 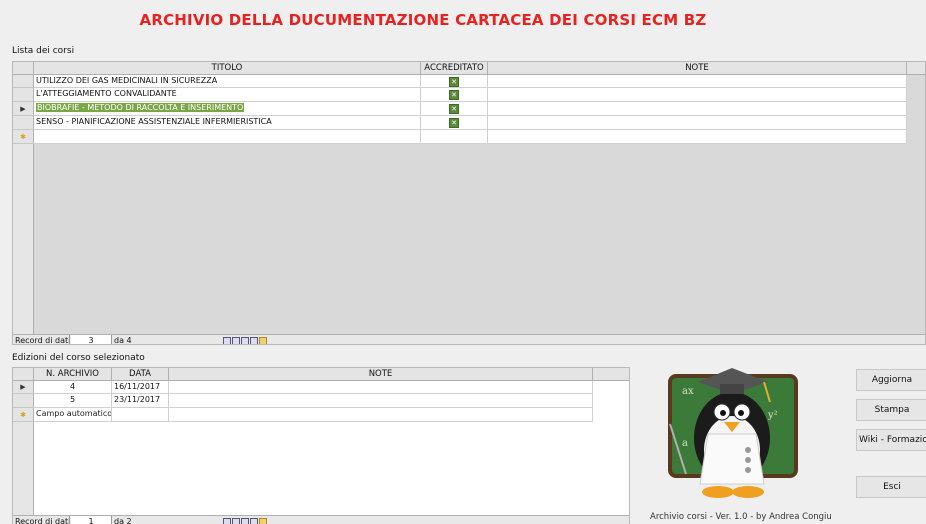 I want to click on editions-header-corner, so click(x=23, y=374).